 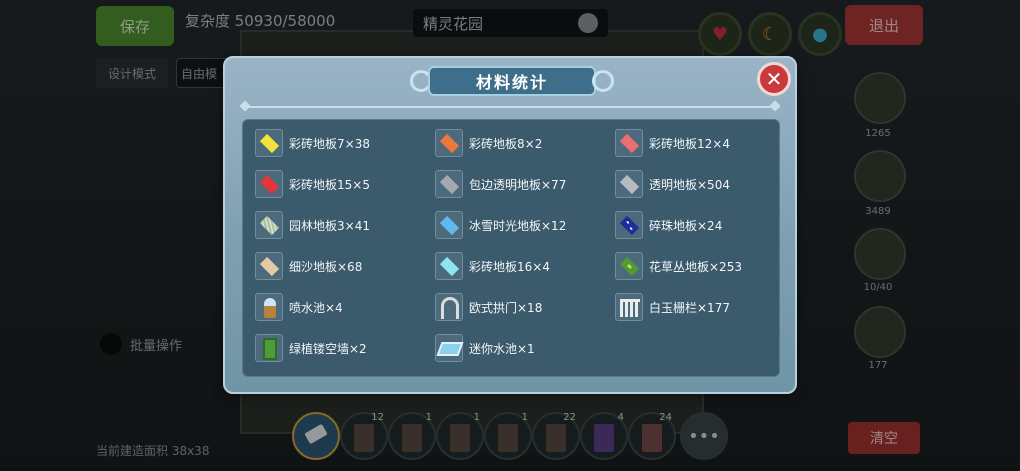 I want to click on divider, so click(x=510, y=107).